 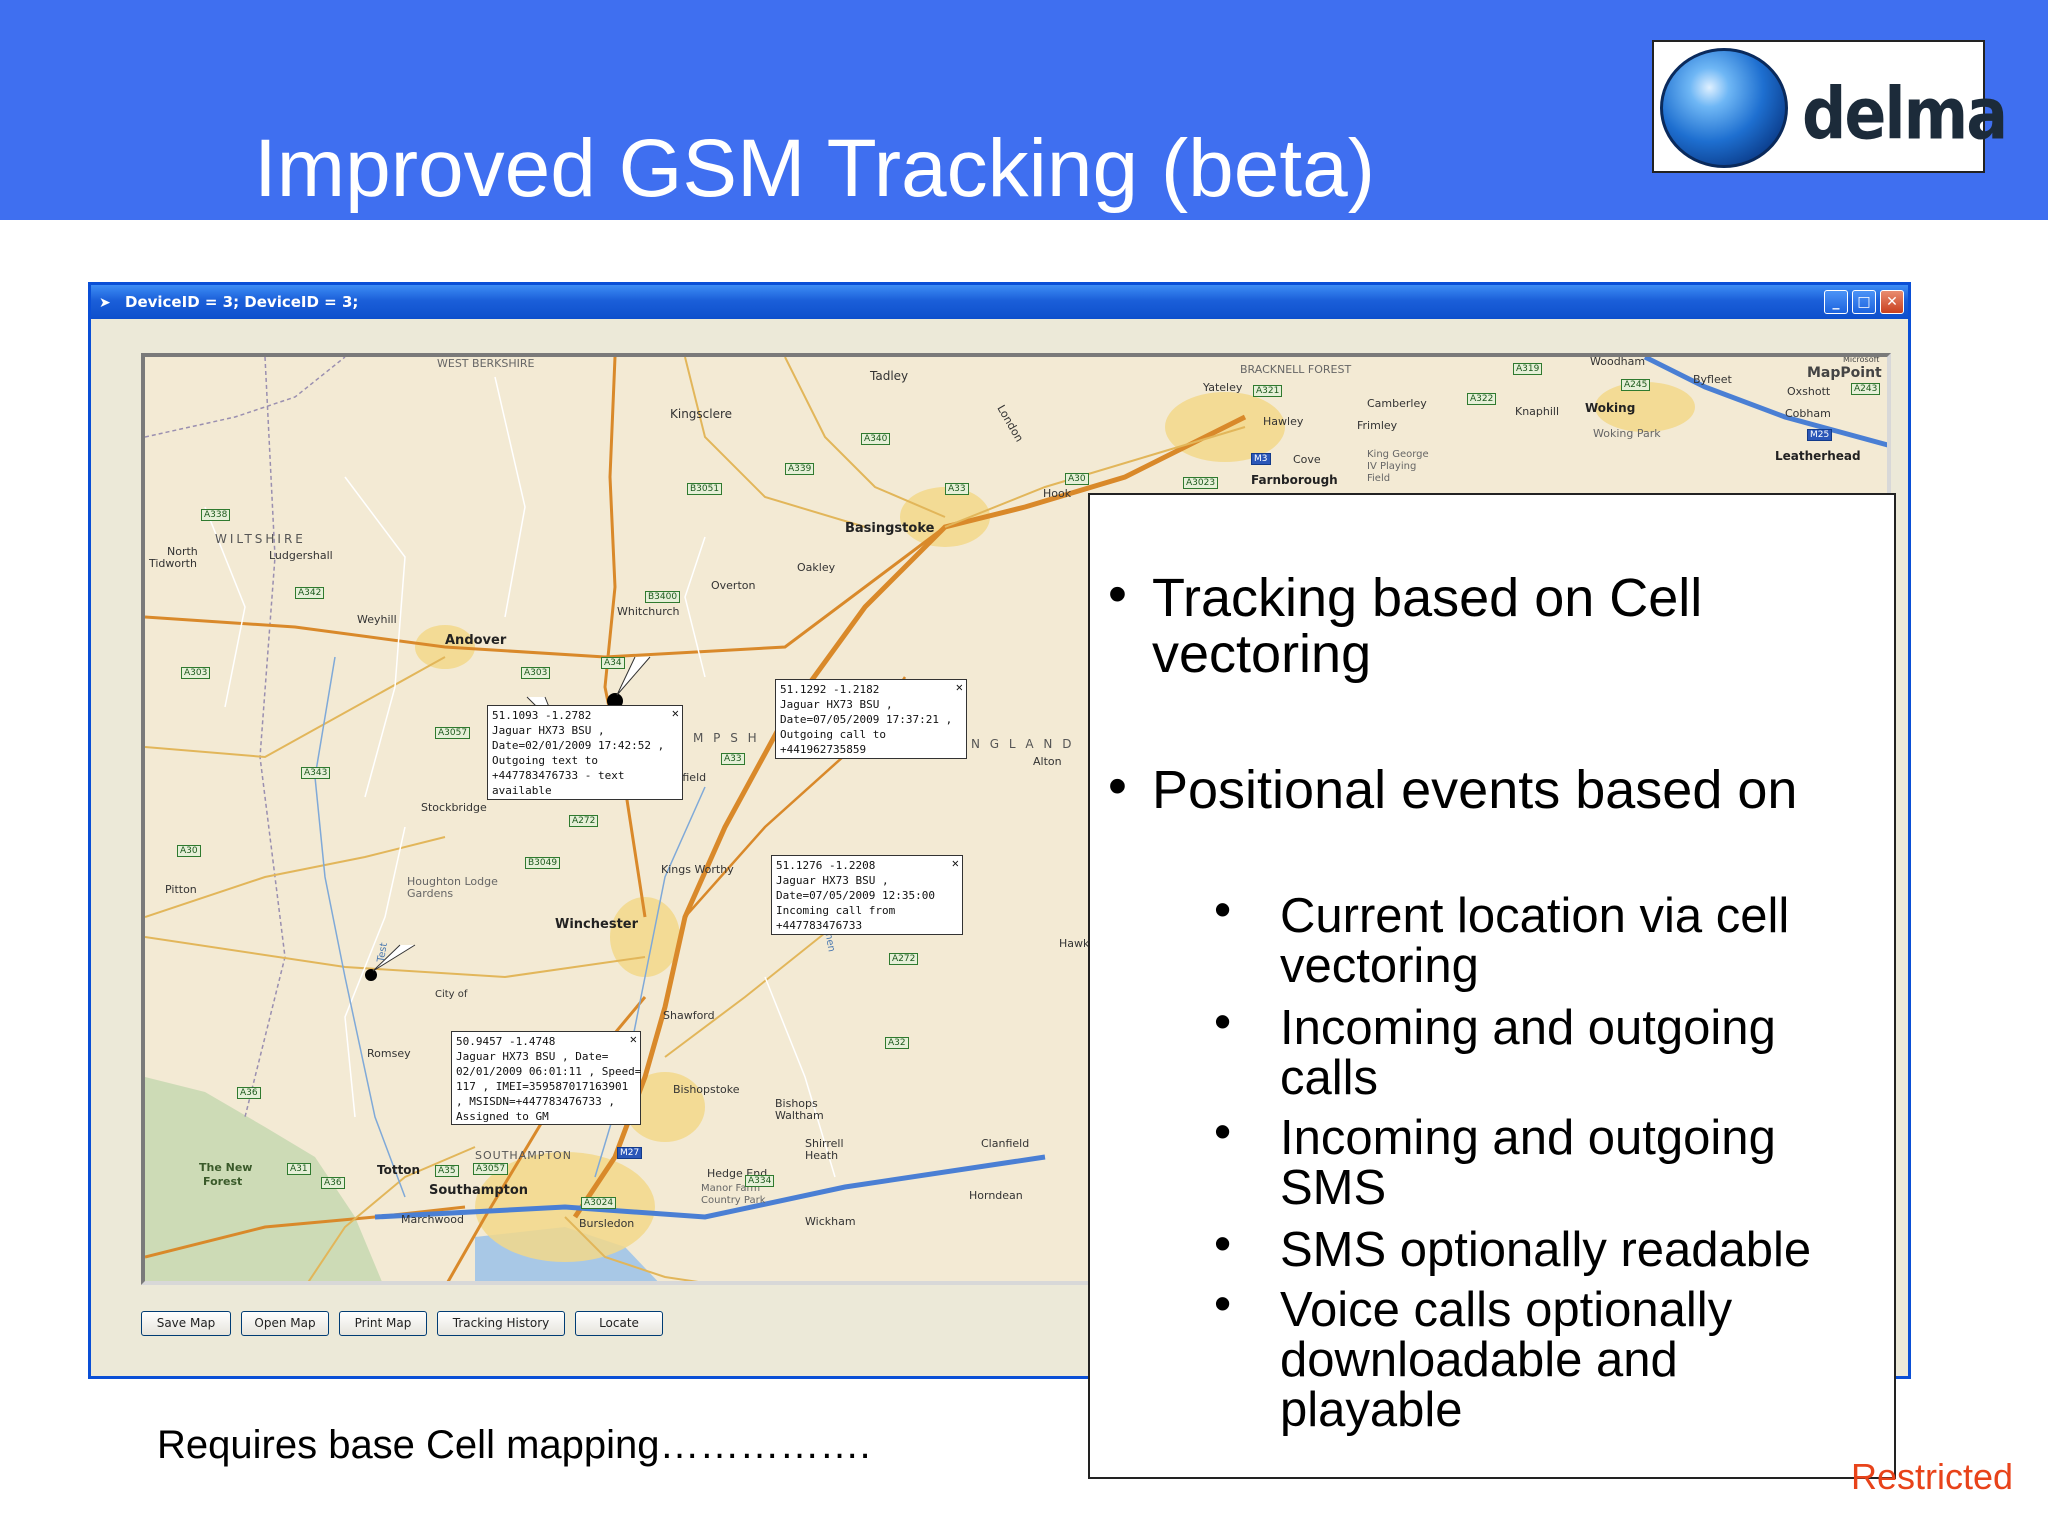 I want to click on open-map-button: Open Map, so click(x=285, y=1323).